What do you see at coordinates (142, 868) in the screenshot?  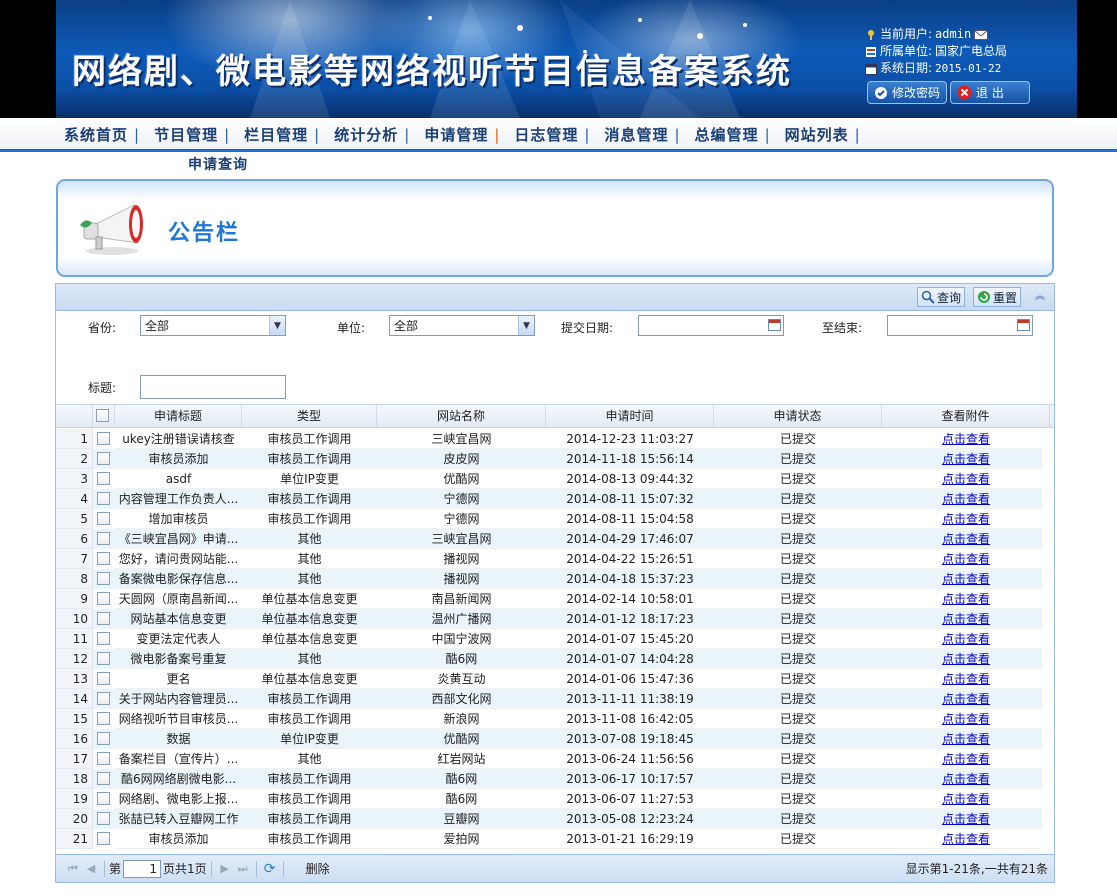 I see `page-number-input: 1` at bounding box center [142, 868].